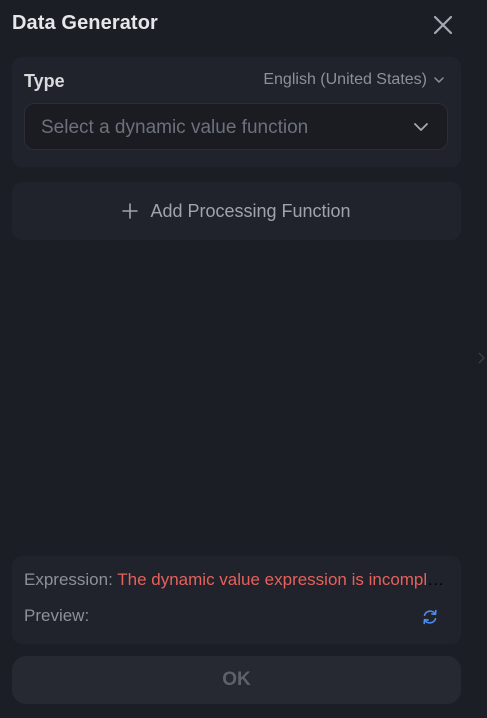  Describe the element at coordinates (236, 680) in the screenshot. I see `ok-button: OK` at that location.